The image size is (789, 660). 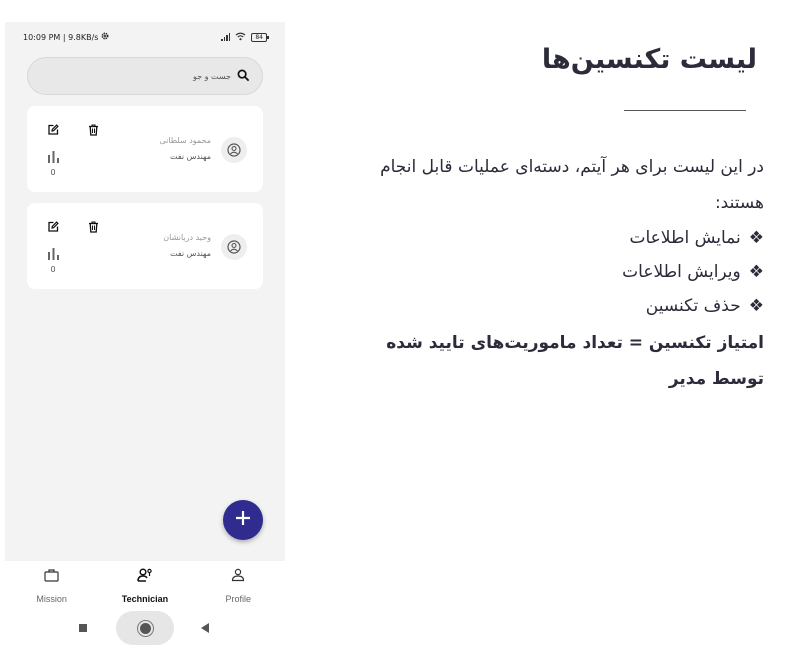 What do you see at coordinates (51, 599) in the screenshot?
I see `nav-label: Mission` at bounding box center [51, 599].